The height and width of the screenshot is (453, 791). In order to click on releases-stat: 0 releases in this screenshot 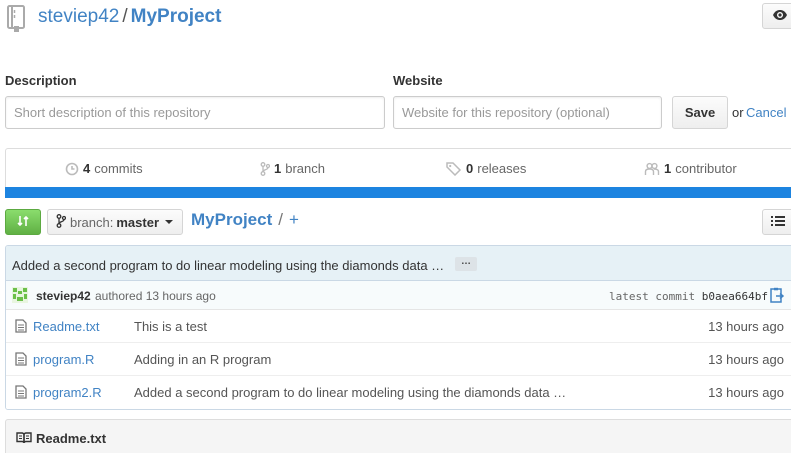, I will do `click(486, 168)`.